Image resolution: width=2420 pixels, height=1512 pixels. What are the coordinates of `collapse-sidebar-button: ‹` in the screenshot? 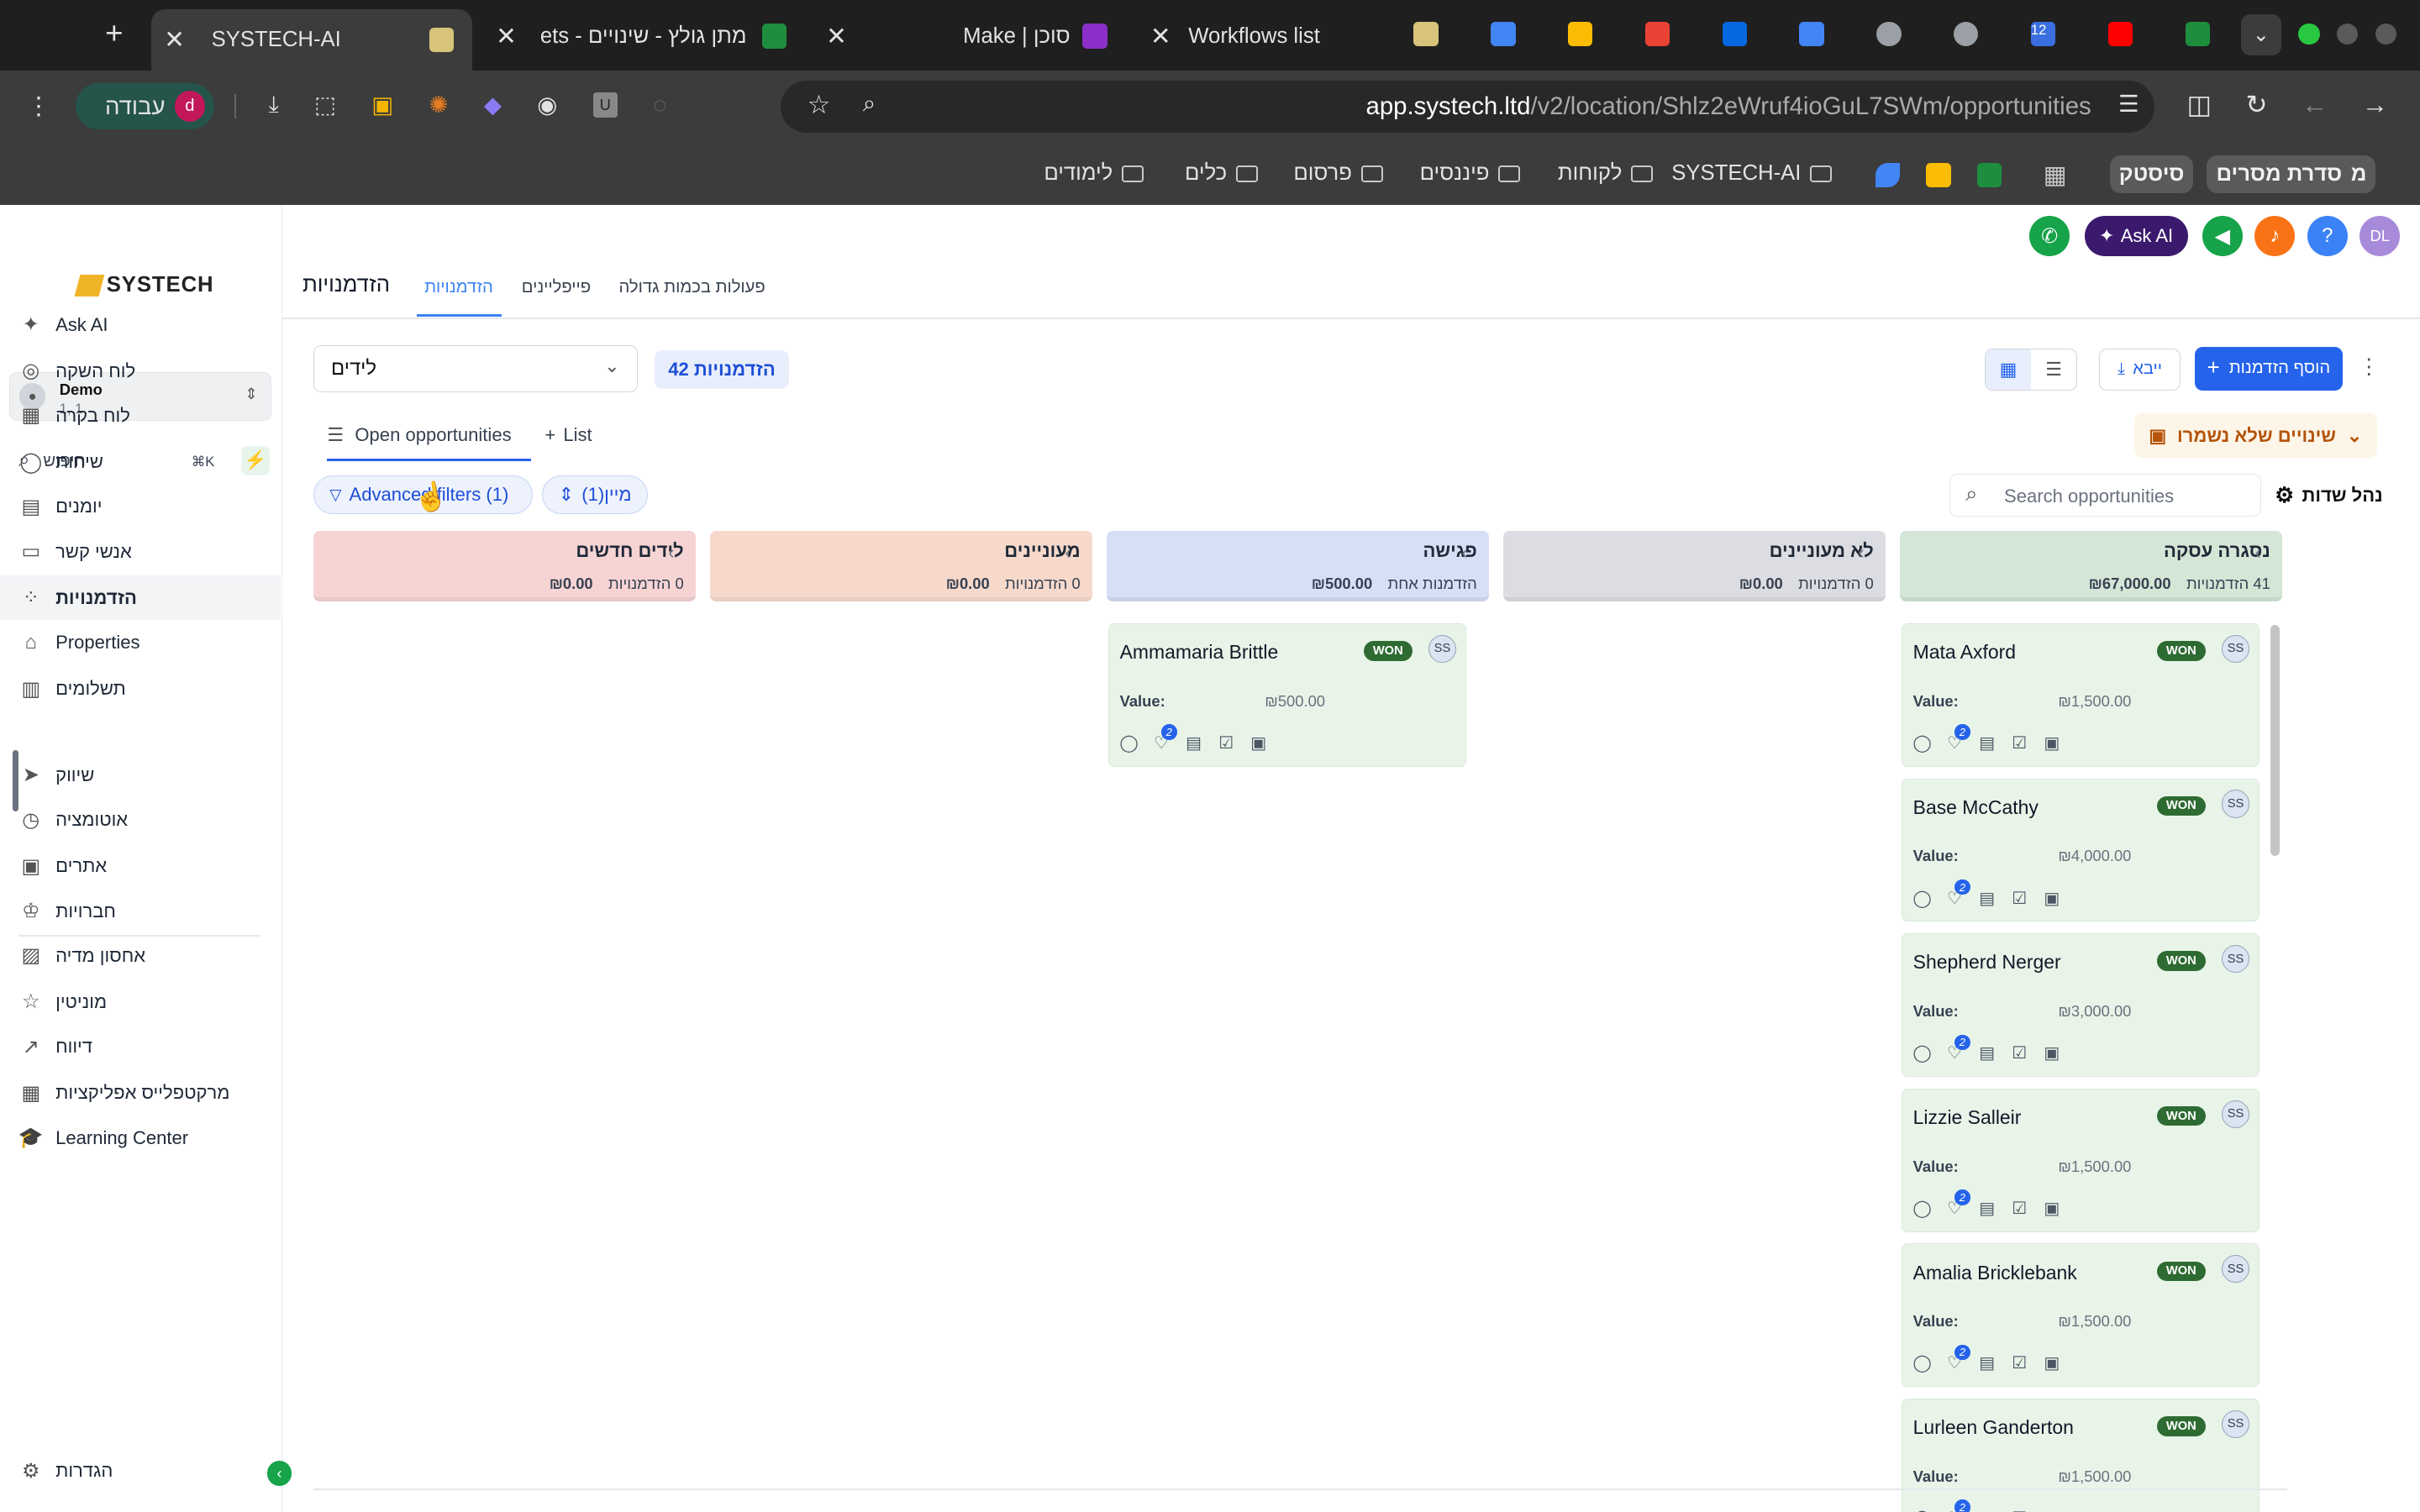 It's located at (279, 1473).